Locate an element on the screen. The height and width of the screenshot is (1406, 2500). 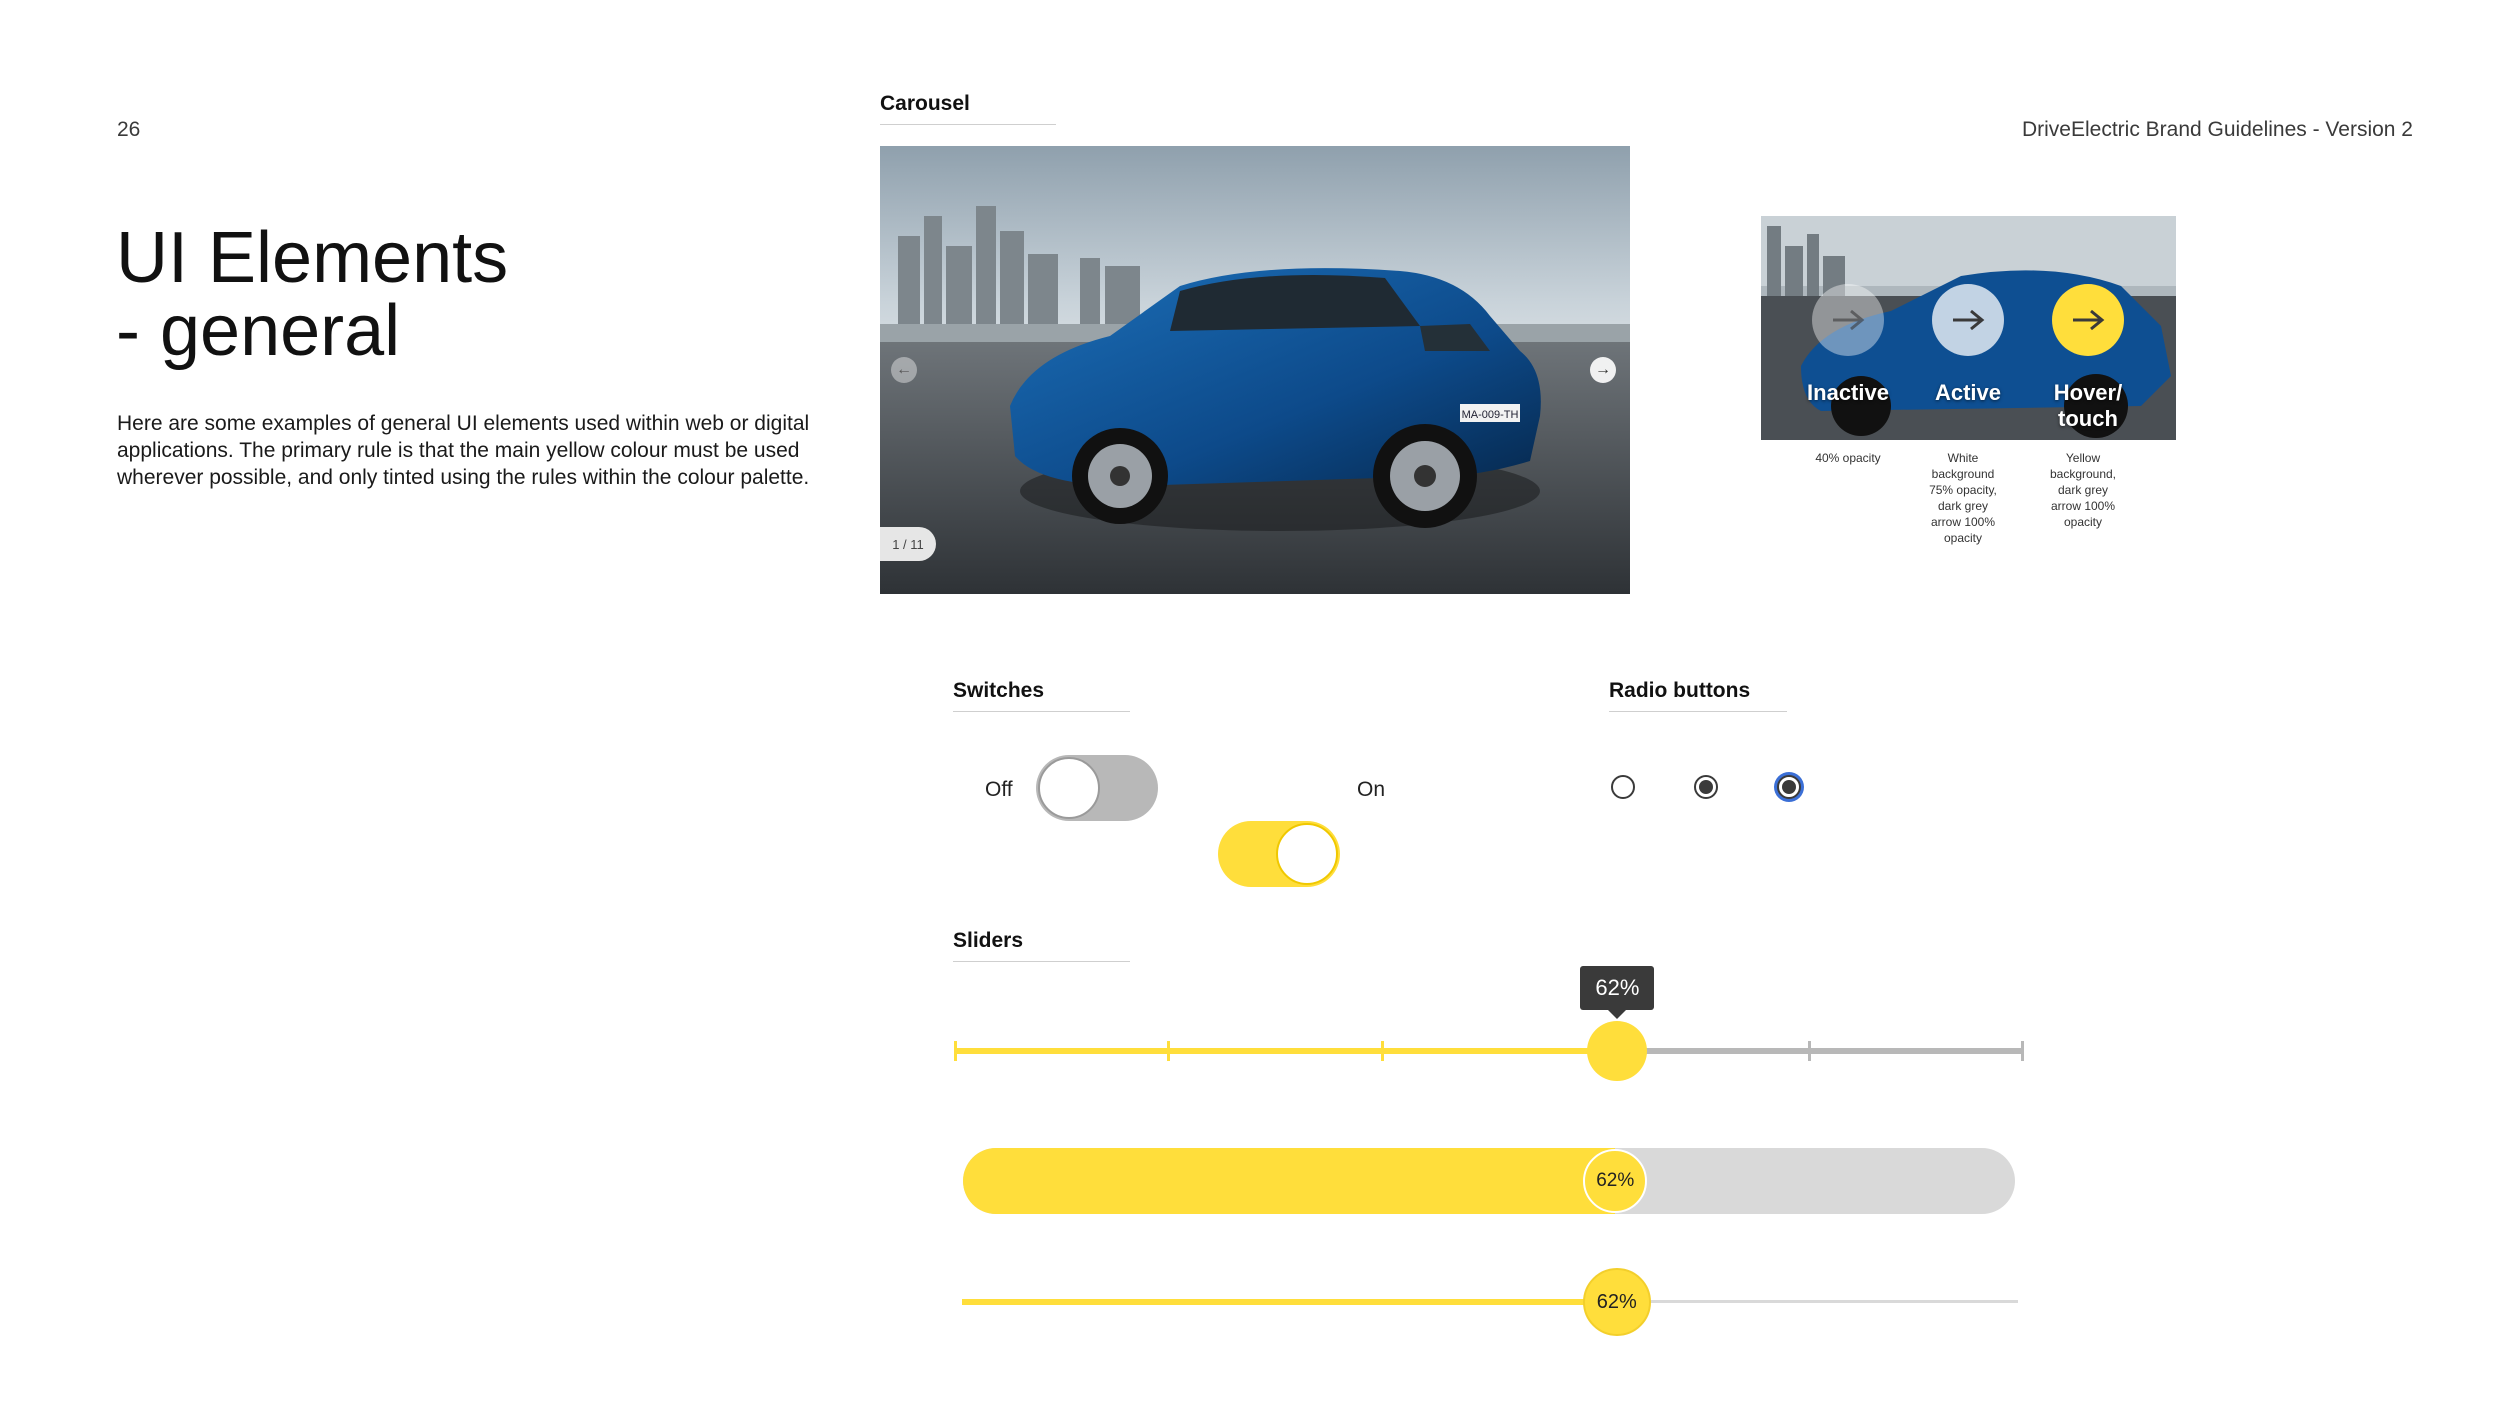
radios-section-label: Radio buttons is located at coordinates (1698, 695).